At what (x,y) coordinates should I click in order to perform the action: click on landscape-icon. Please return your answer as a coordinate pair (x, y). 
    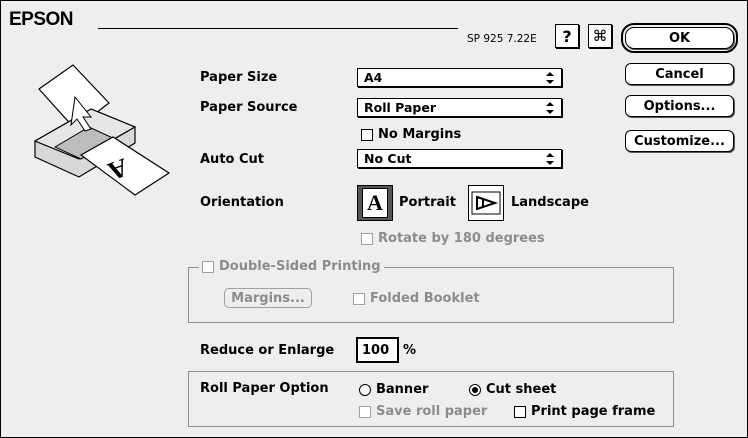
    Looking at the image, I should click on (486, 203).